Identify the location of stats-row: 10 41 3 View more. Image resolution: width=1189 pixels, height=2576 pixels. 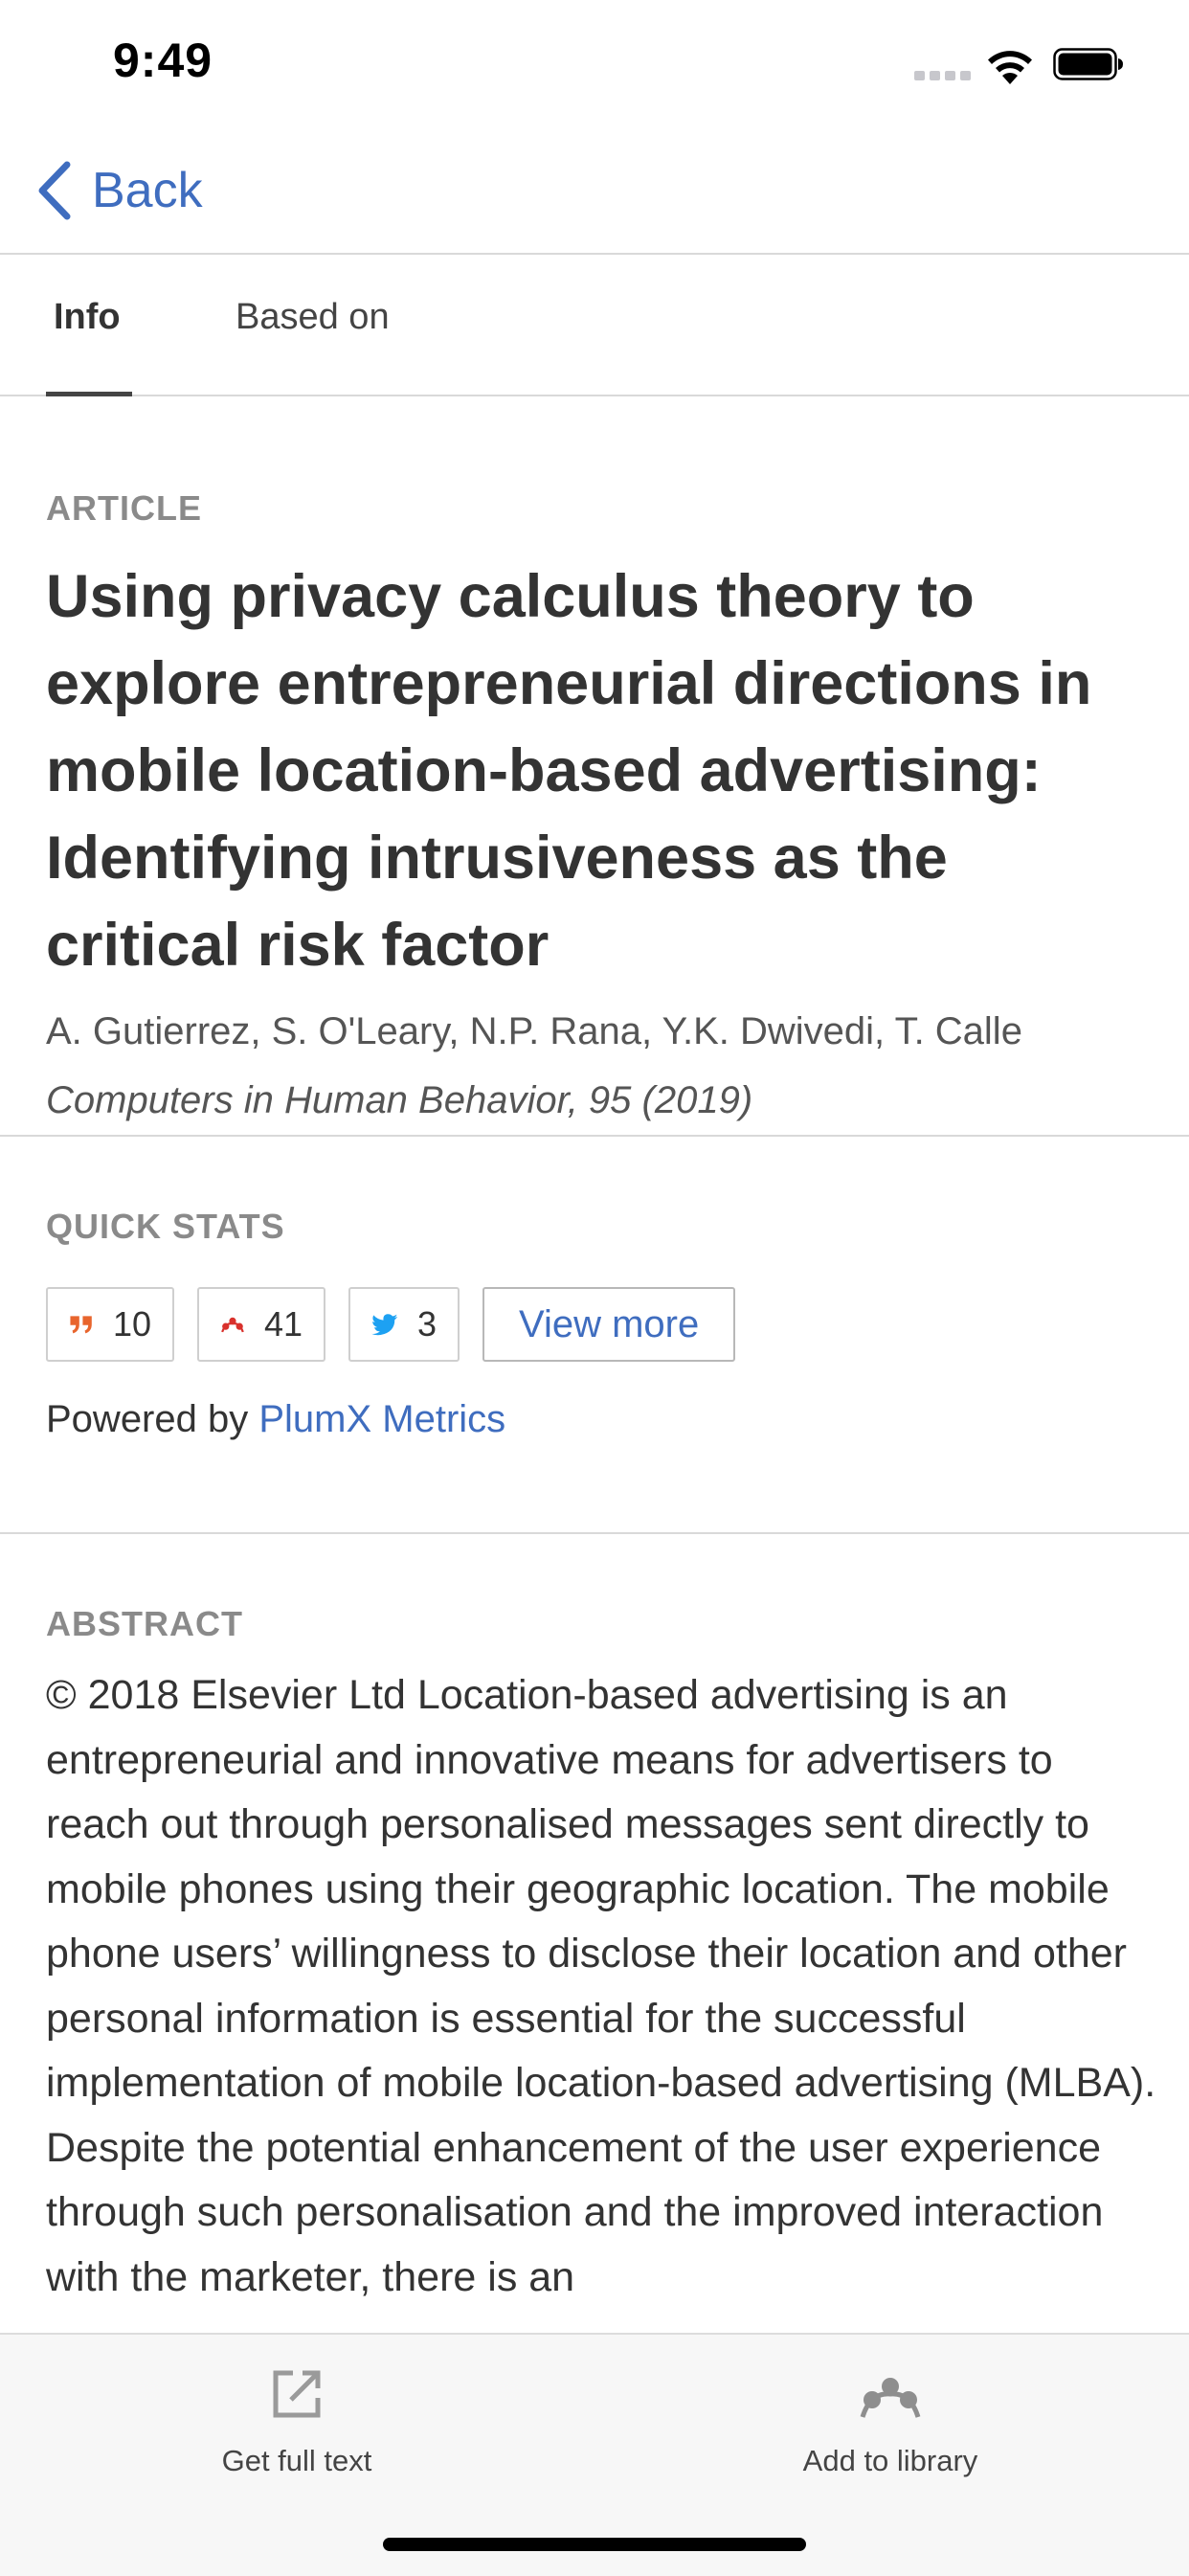
(596, 1324).